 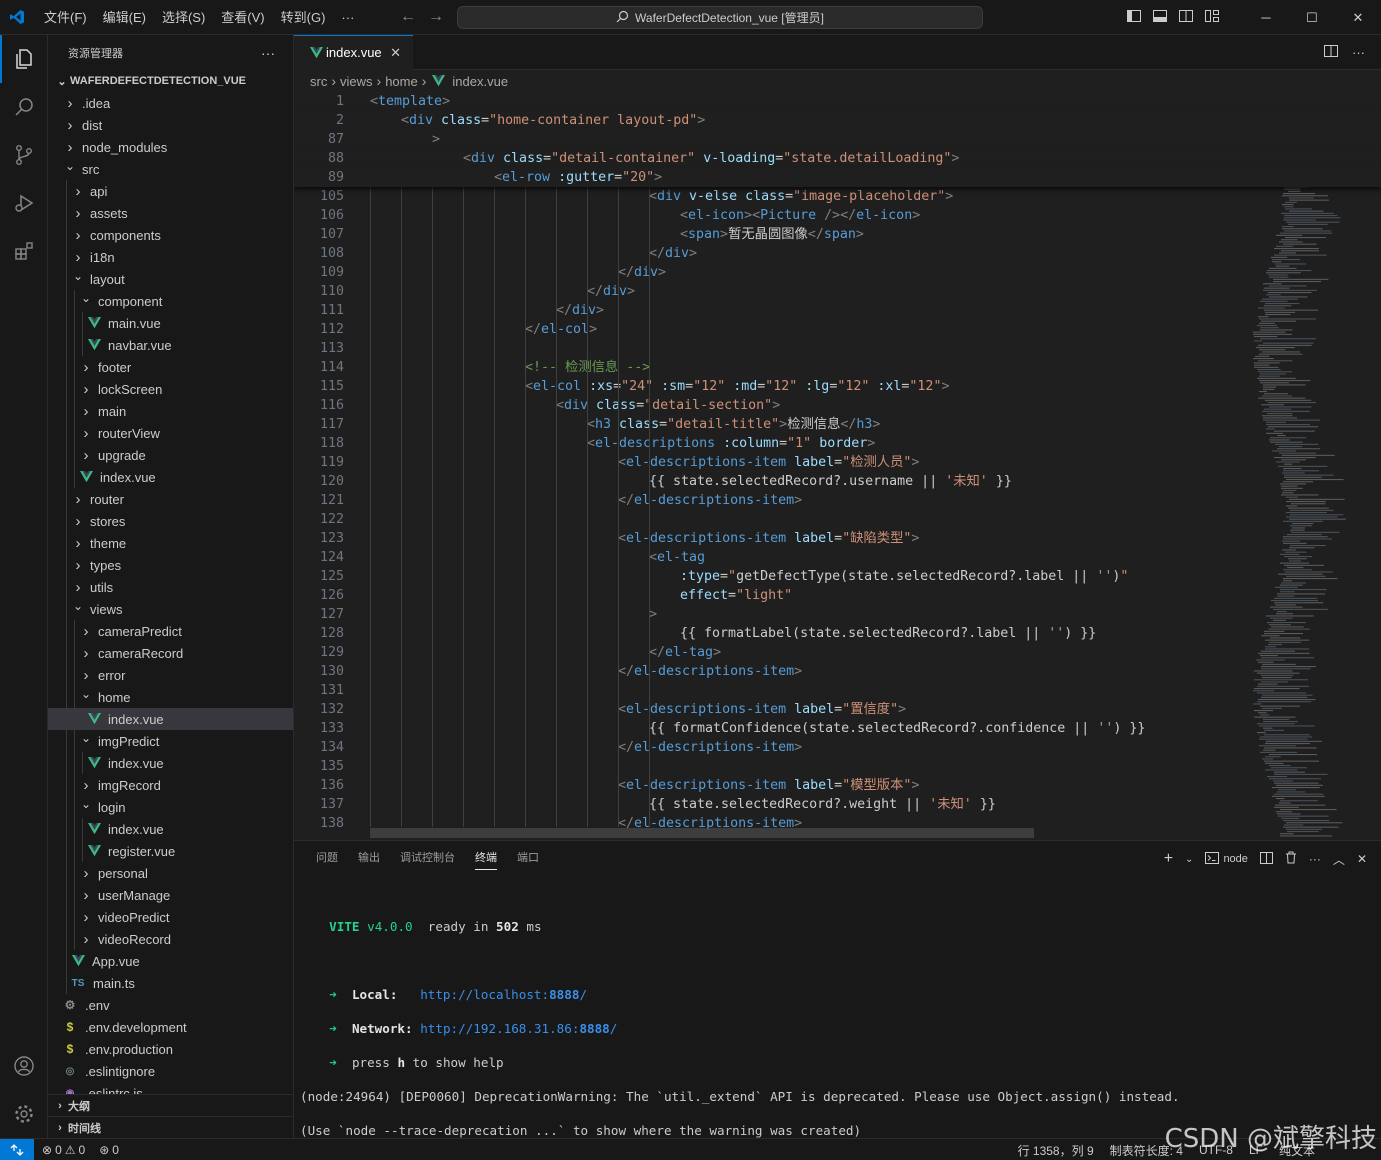 What do you see at coordinates (170, 125) in the screenshot?
I see `tree-item: › dist` at bounding box center [170, 125].